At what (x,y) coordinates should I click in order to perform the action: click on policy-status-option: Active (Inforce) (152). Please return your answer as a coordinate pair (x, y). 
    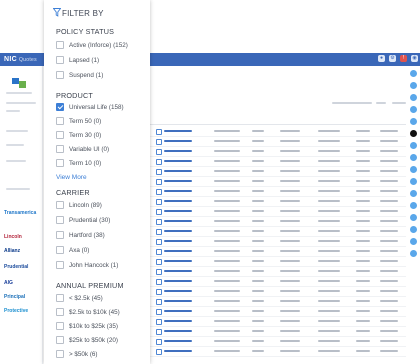
    Looking at the image, I should click on (92, 45).